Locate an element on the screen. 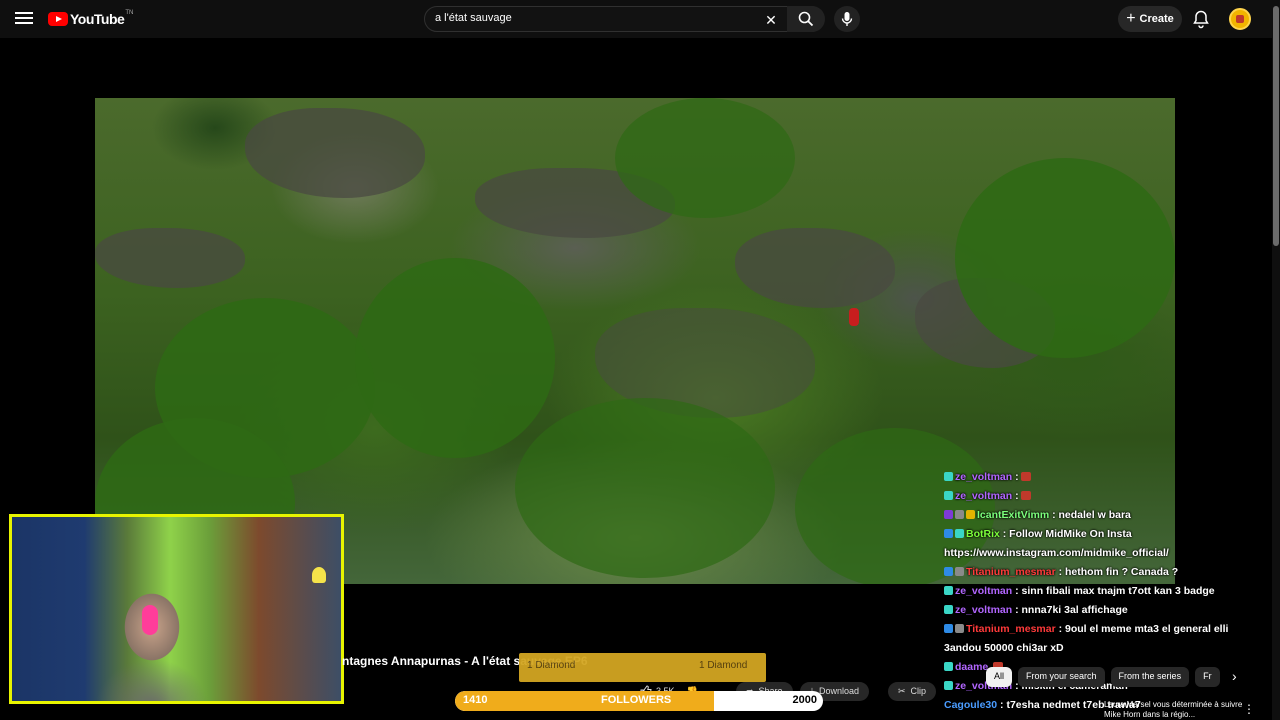 The image size is (1280, 720). clip-button: ✂ Clip is located at coordinates (912, 691).